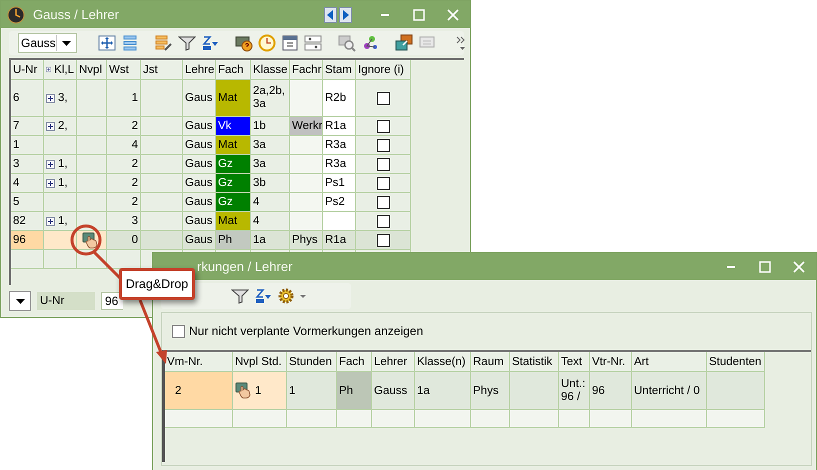  Describe the element at coordinates (574, 391) in the screenshot. I see `table-cell: Unt.: 96 /` at that location.